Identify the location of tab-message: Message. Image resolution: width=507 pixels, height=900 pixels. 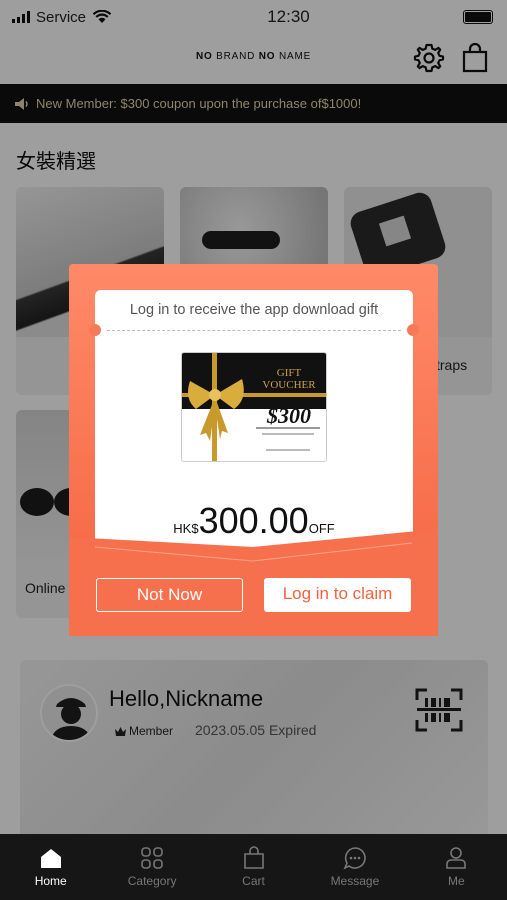
(354, 867).